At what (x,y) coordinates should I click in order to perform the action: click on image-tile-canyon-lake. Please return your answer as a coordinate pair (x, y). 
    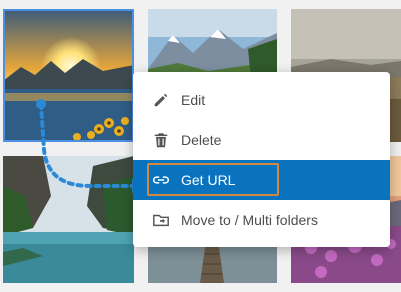
    Looking at the image, I should click on (68, 219).